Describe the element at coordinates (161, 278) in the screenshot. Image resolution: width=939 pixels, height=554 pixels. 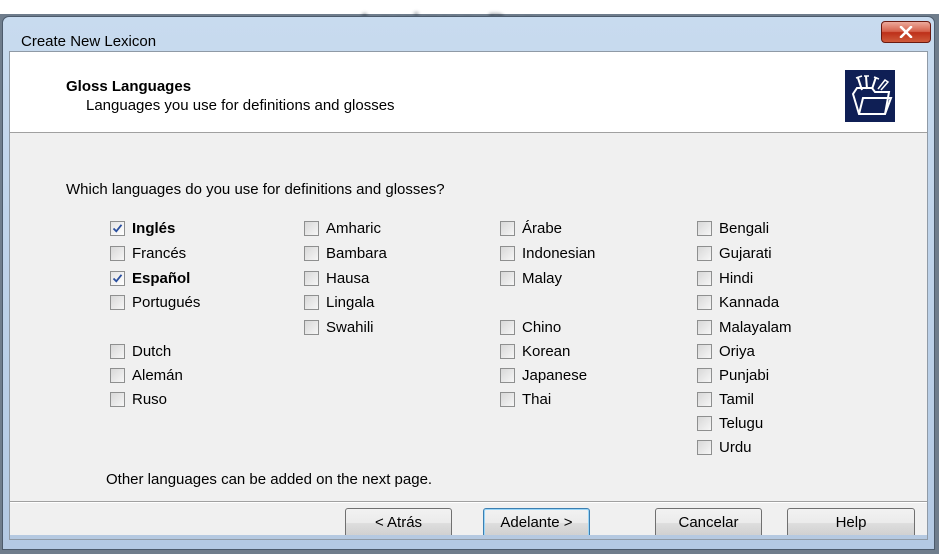
I see `language-label: Español` at that location.